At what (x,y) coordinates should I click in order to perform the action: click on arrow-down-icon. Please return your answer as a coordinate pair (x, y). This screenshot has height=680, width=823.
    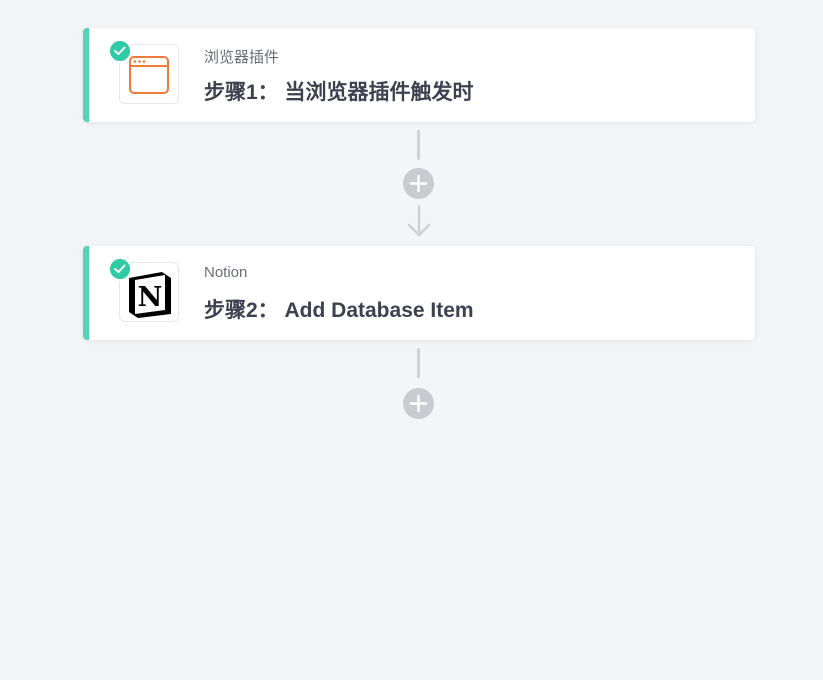
    Looking at the image, I should click on (419, 221).